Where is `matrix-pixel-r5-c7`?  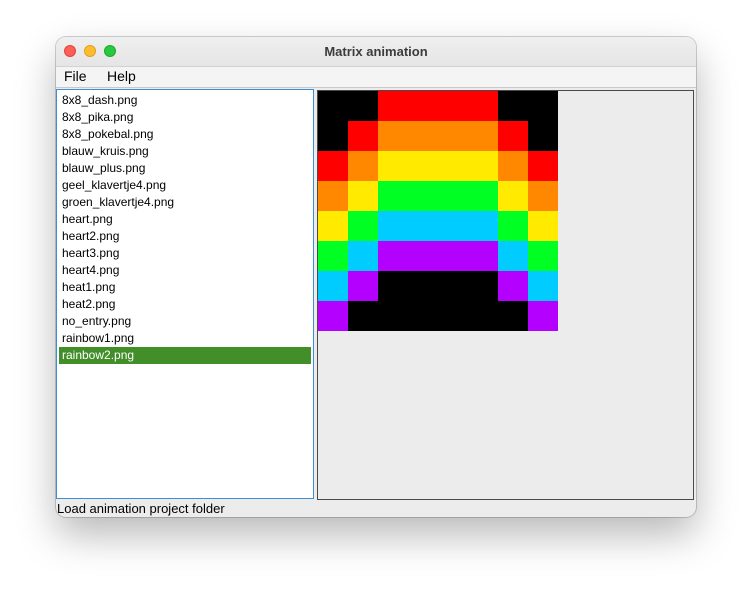
matrix-pixel-r5-c7 is located at coordinates (543, 256).